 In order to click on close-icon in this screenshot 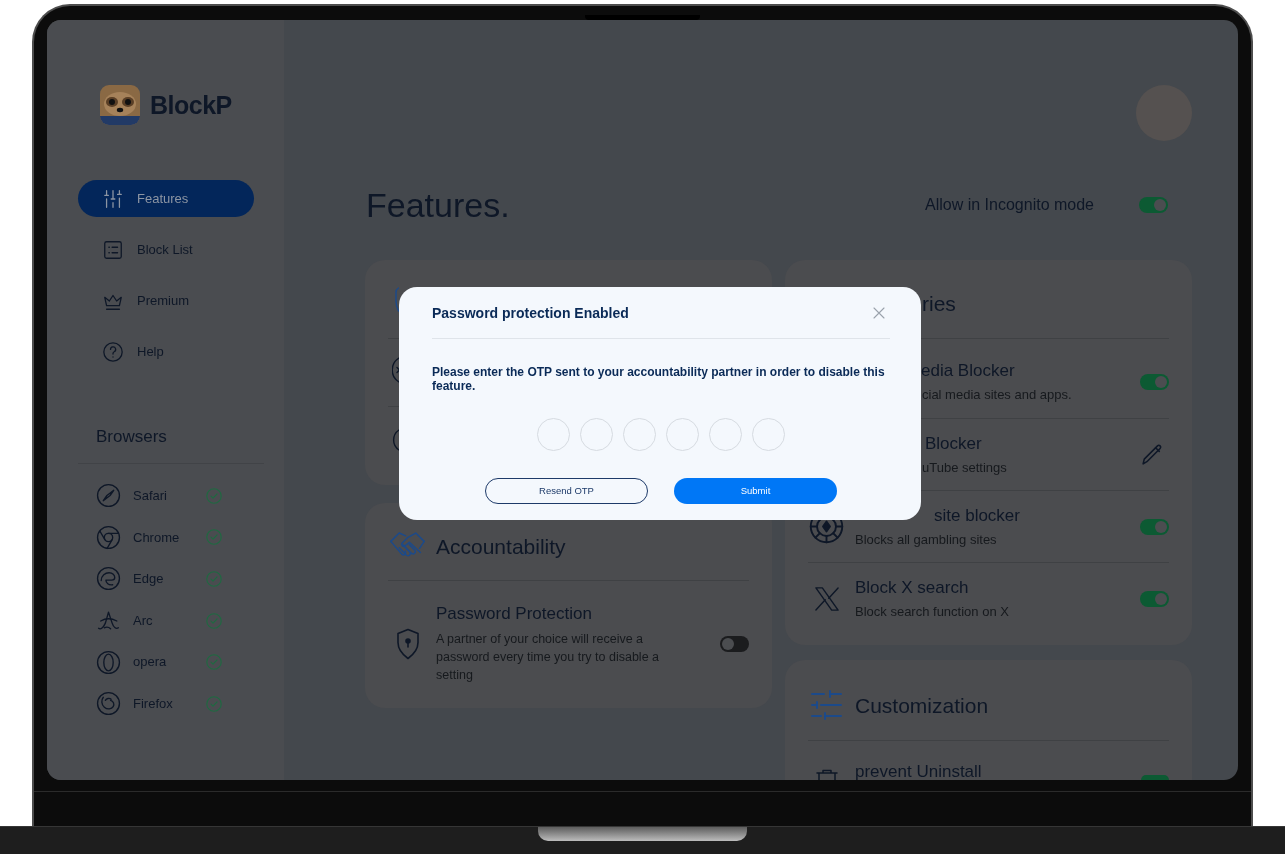, I will do `click(879, 313)`.